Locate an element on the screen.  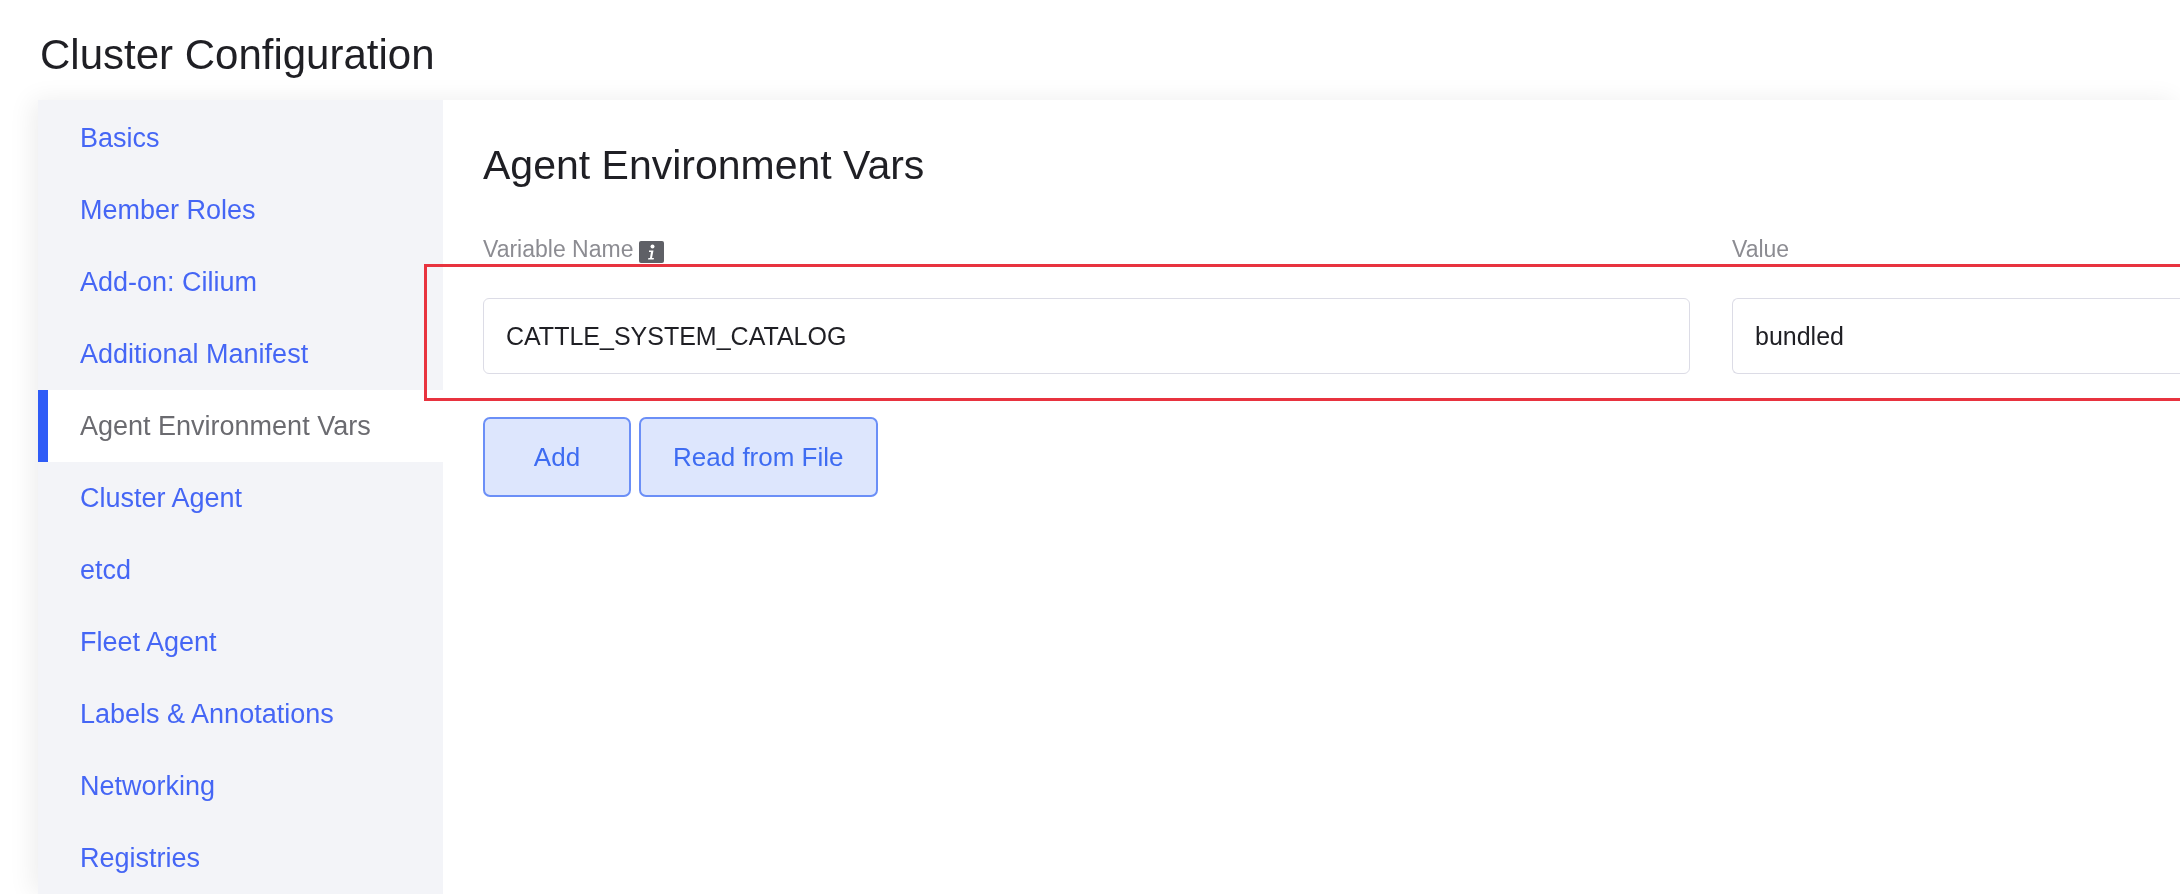
sidebar-item: Agent Environment Vars is located at coordinates (240, 426).